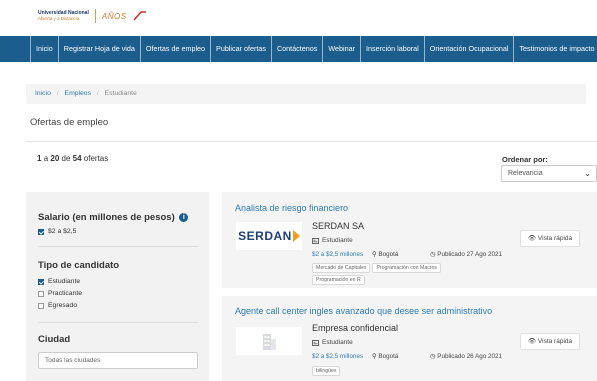  What do you see at coordinates (466, 356) in the screenshot?
I see `job-date: ◷ Publicado 26 Ago 2021` at bounding box center [466, 356].